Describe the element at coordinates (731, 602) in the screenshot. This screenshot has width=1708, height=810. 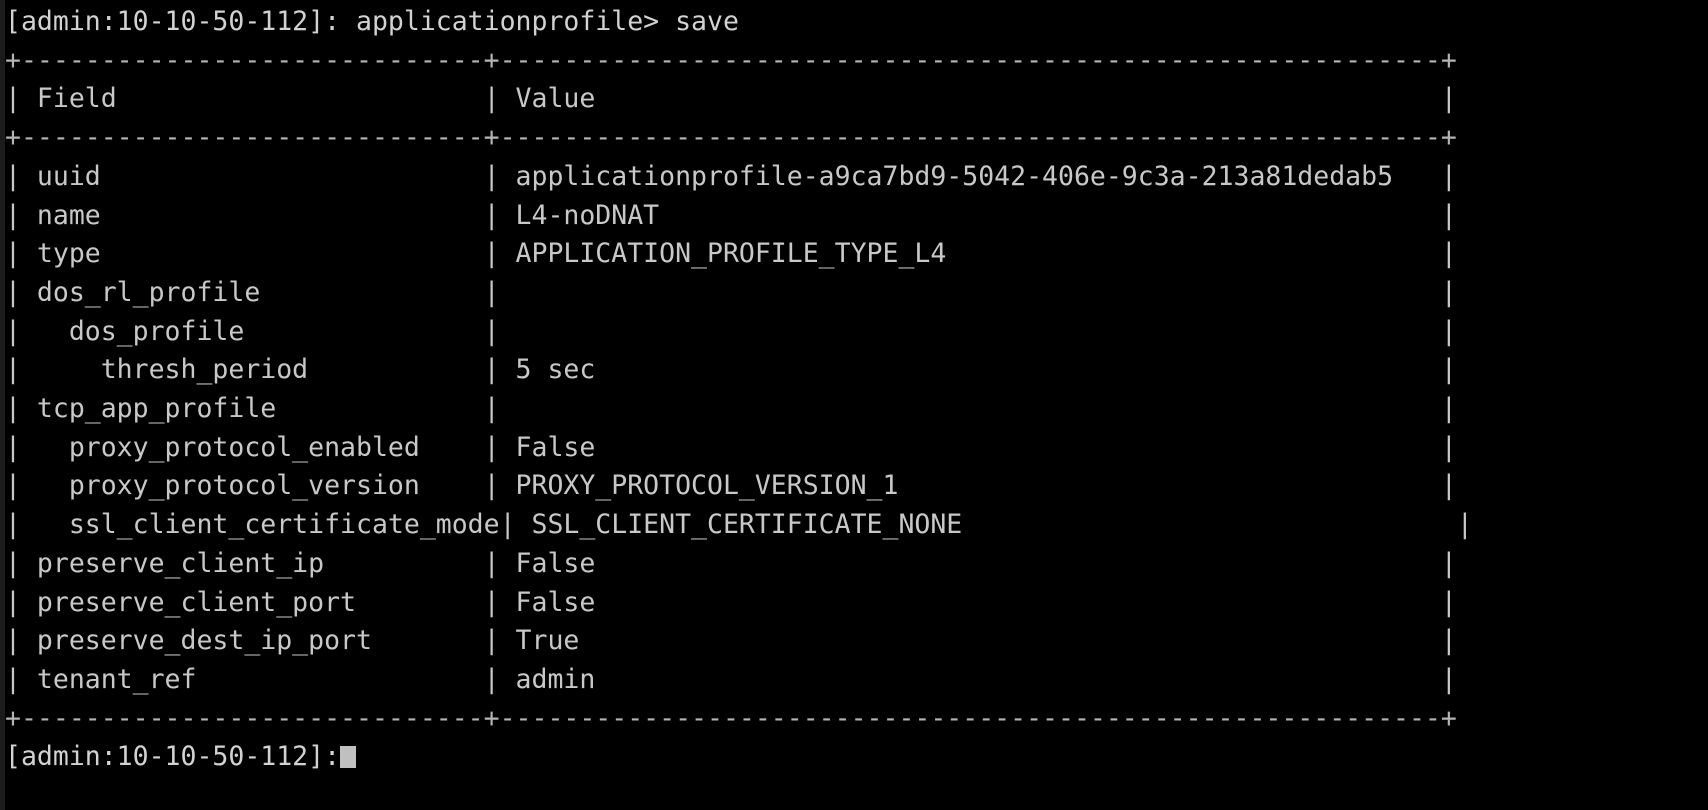
I see `table-row: | preserve_client_port | False |` at that location.